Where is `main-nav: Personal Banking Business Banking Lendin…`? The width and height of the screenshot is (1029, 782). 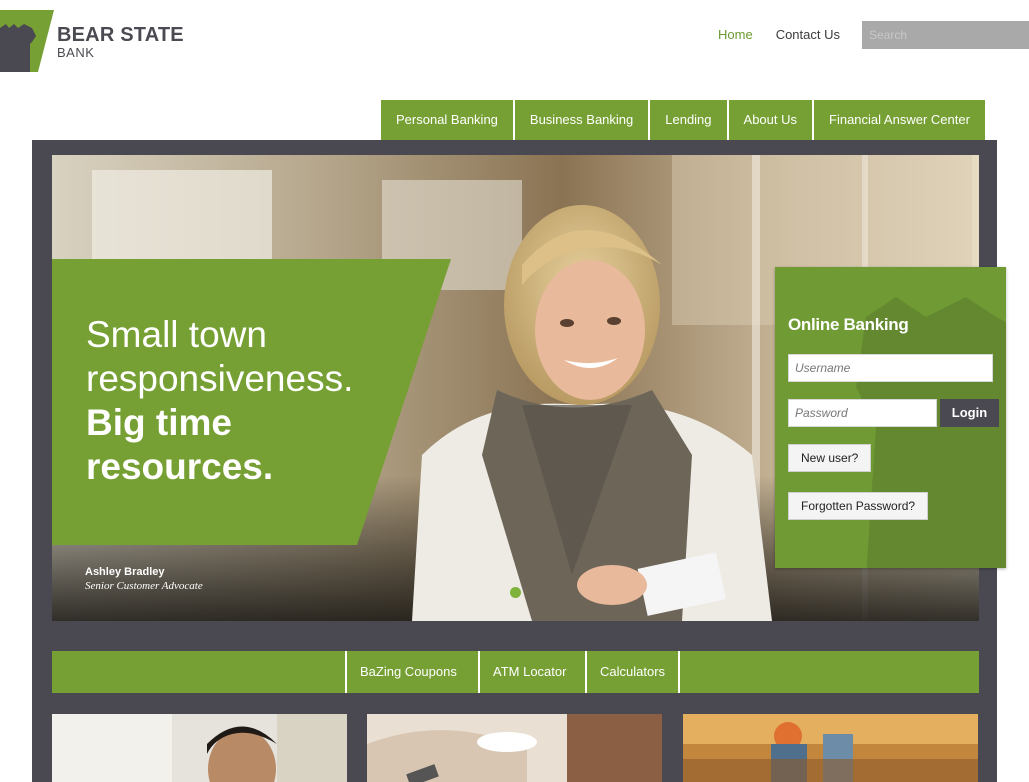
main-nav: Personal Banking Business Banking Lendin… is located at coordinates (684, 120).